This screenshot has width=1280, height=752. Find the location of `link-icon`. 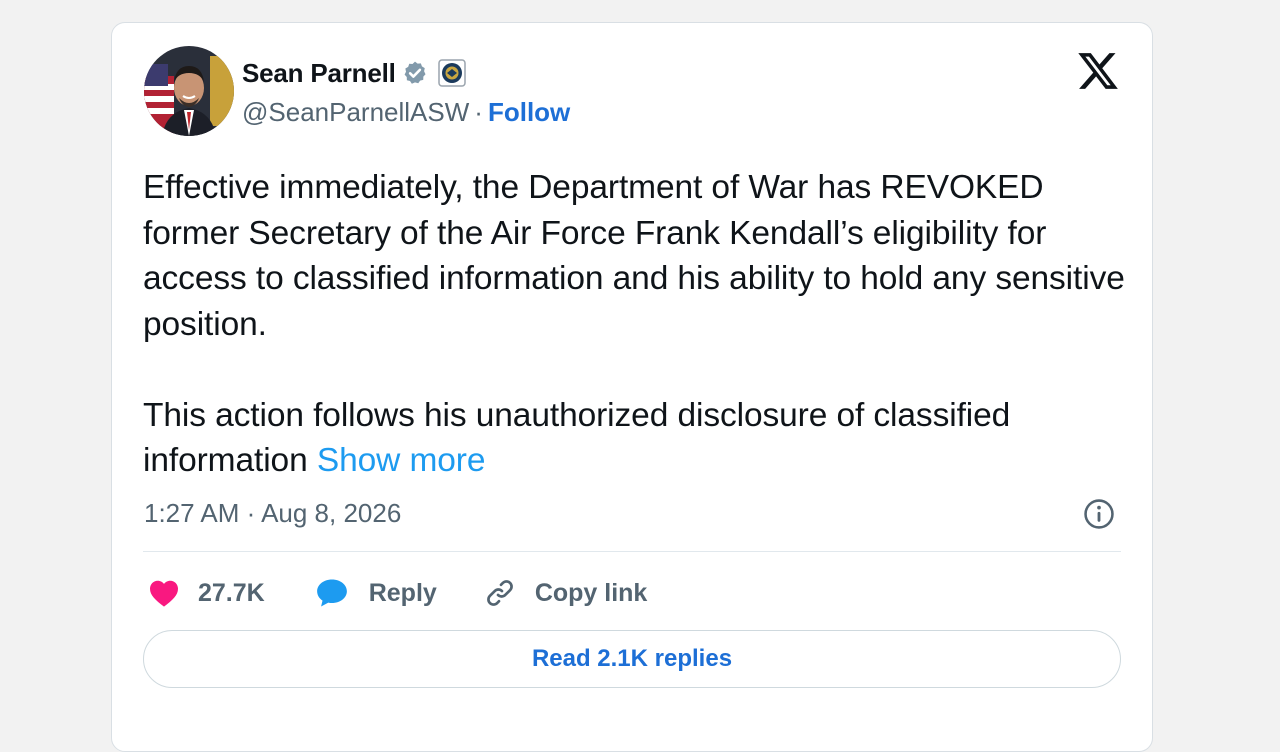

link-icon is located at coordinates (500, 593).